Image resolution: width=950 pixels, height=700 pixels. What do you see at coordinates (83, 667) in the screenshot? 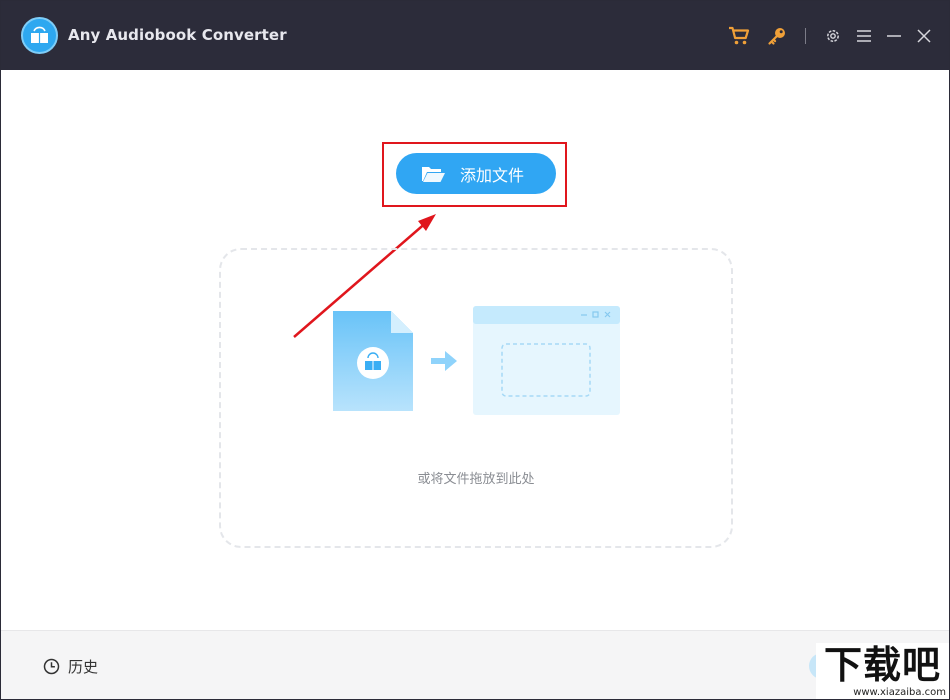
I see `history-label: 历史` at bounding box center [83, 667].